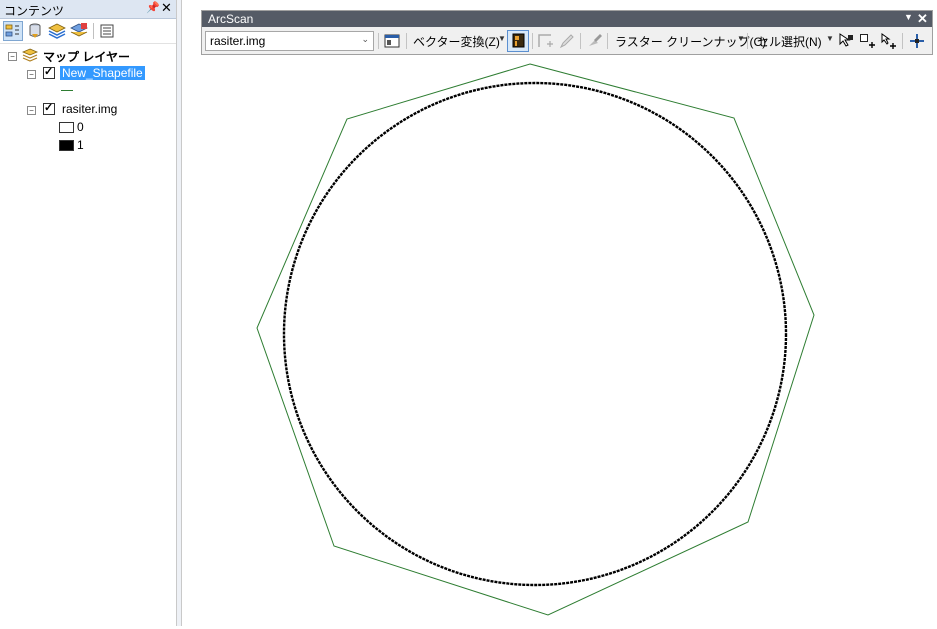 The width and height of the screenshot is (937, 629). I want to click on options-icon, so click(107, 31).